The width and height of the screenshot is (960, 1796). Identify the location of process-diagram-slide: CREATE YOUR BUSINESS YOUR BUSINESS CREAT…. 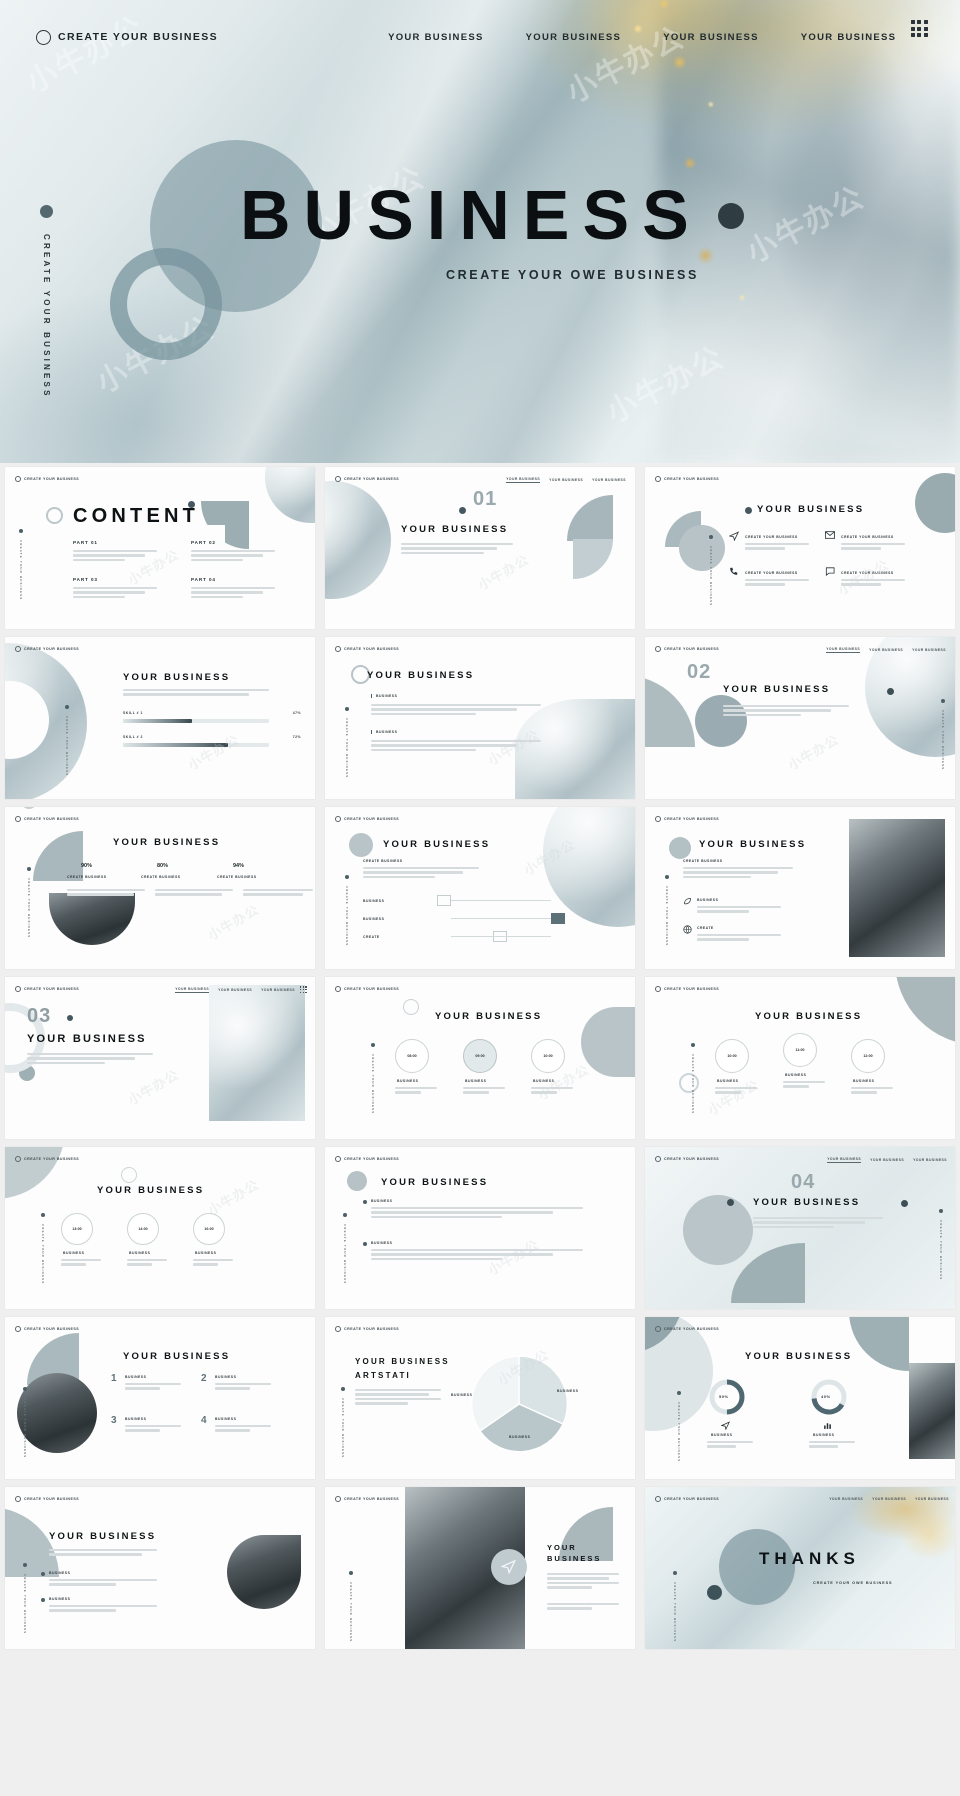
(480, 888).